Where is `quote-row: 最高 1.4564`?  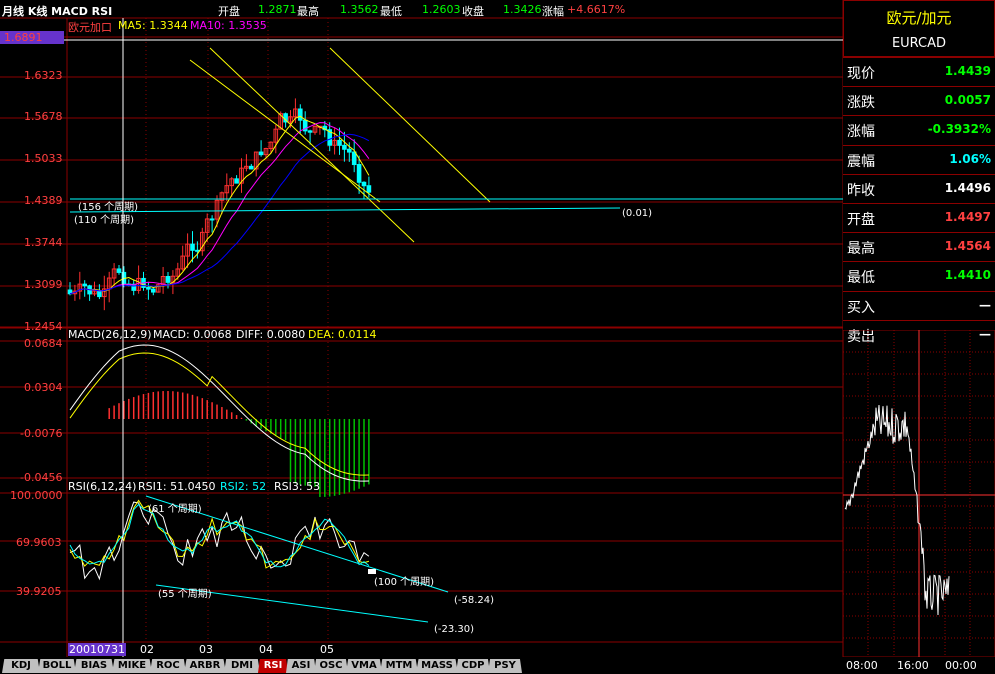
quote-row: 最高 1.4564 is located at coordinates (919, 246).